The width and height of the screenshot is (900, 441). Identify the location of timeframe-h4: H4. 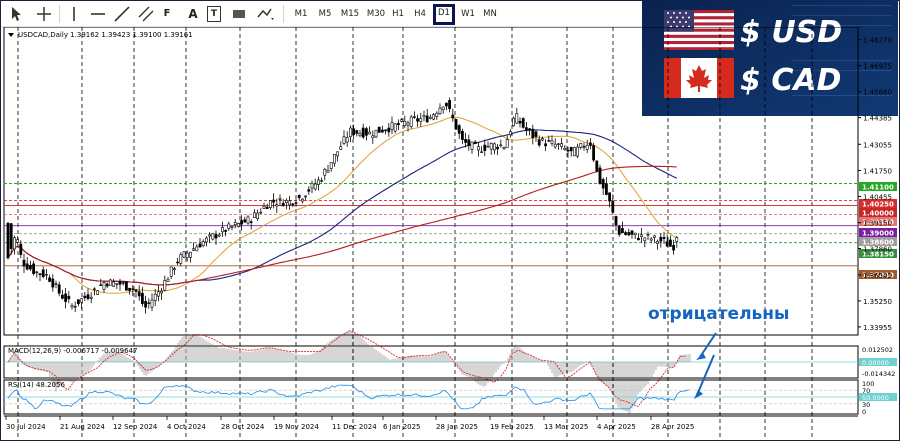
(420, 14).